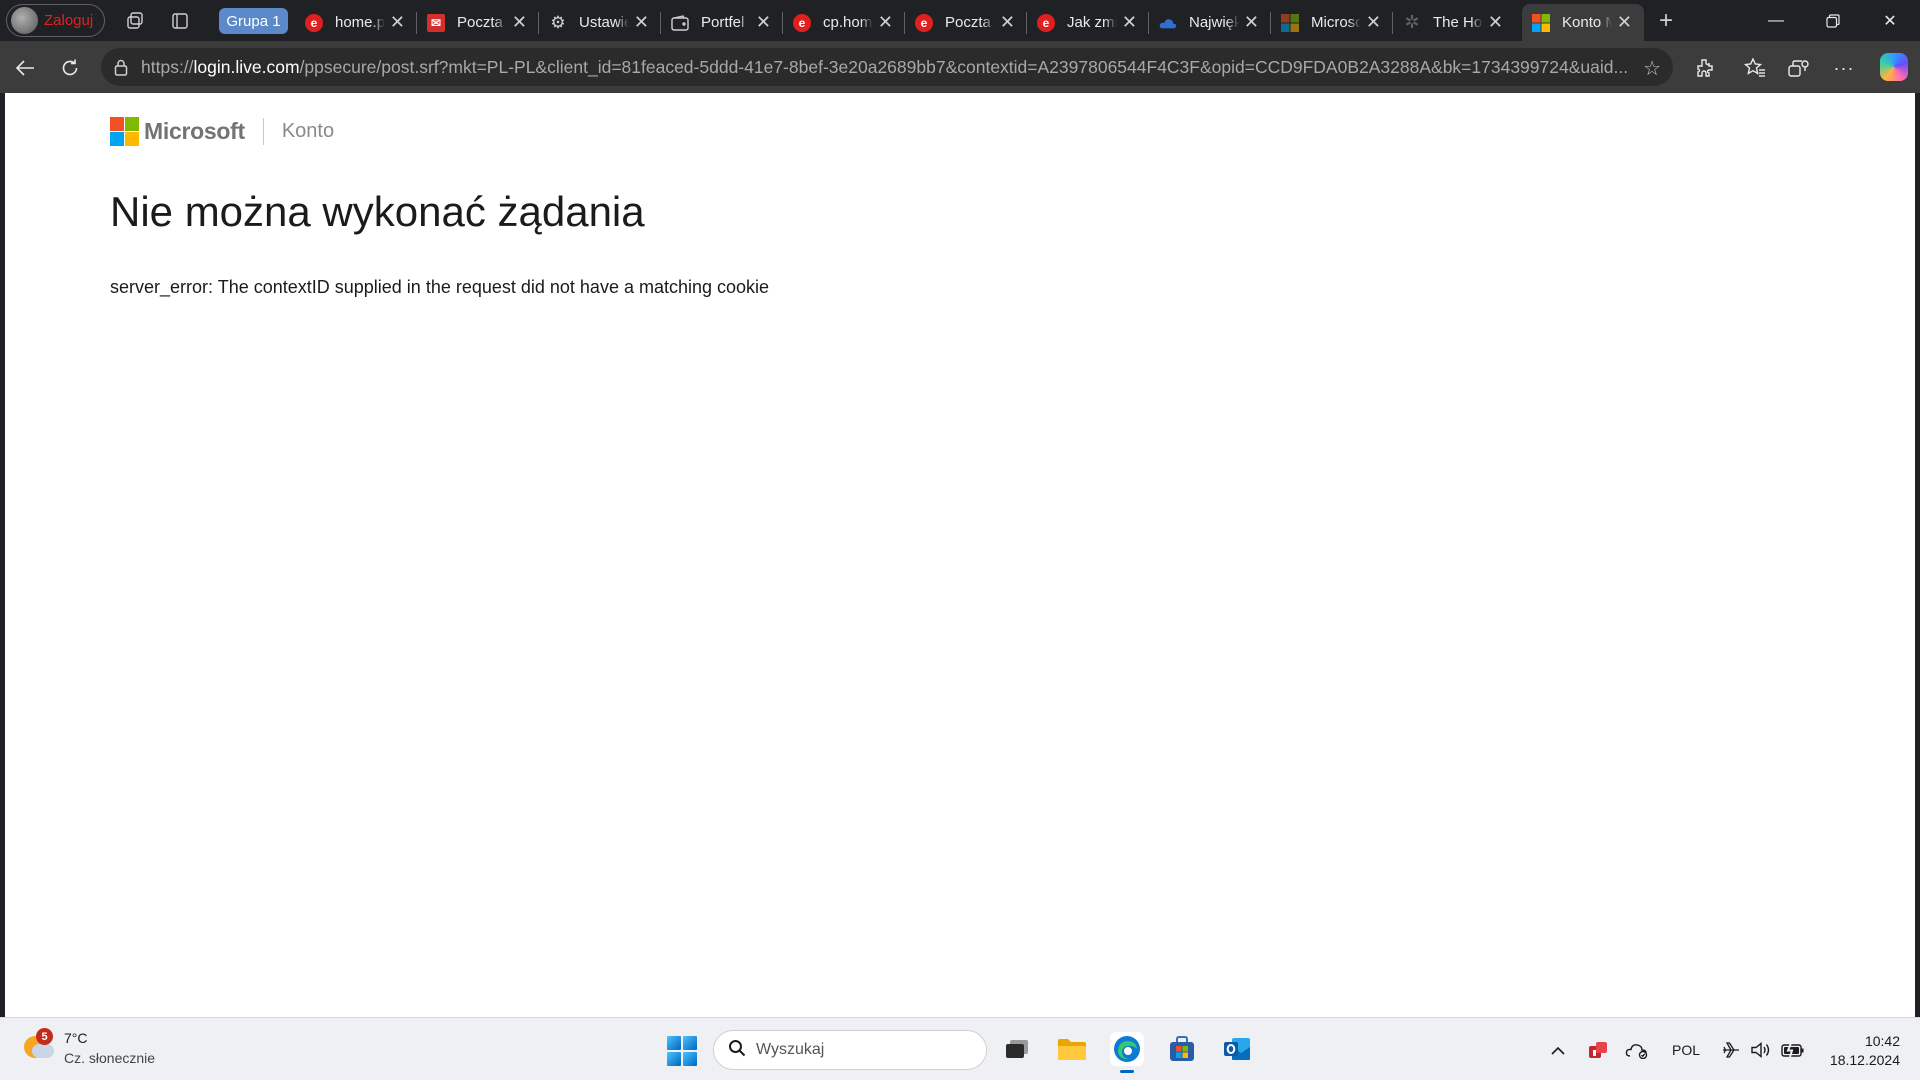 This screenshot has height=1080, width=1920. I want to click on brand-name: Microsoft, so click(194, 131).